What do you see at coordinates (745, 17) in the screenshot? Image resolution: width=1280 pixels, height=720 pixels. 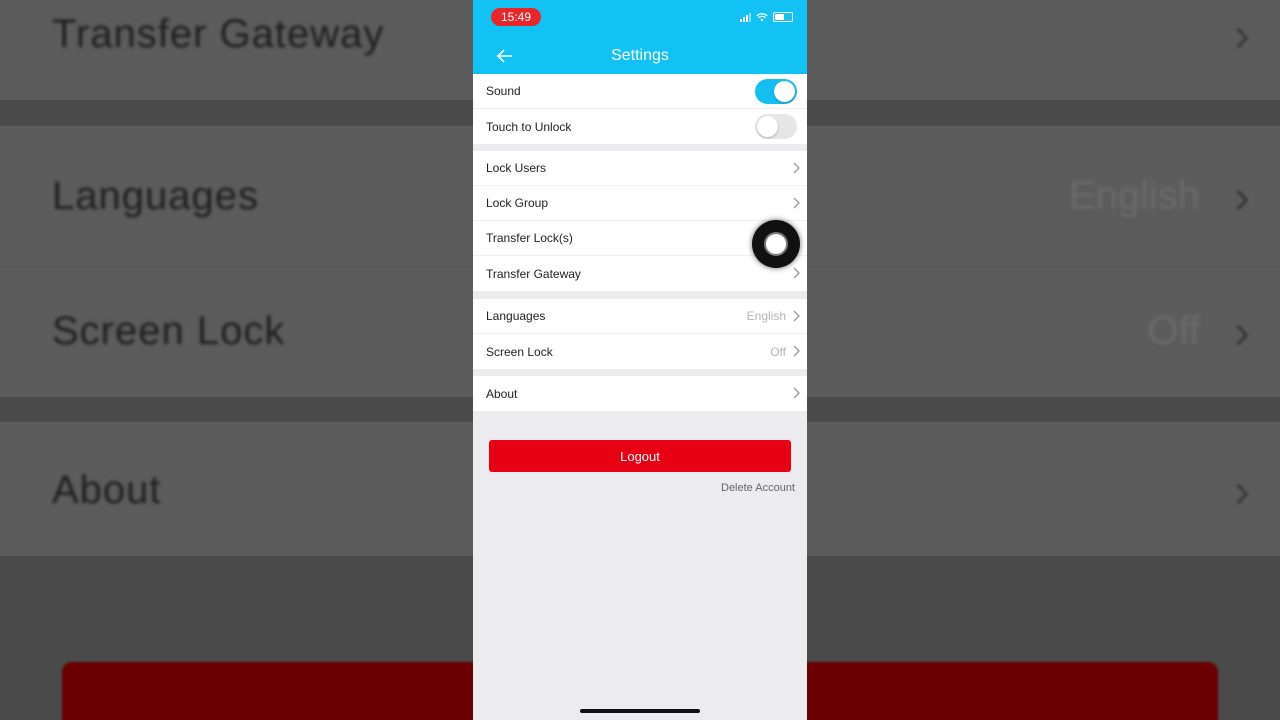 I see `signal-icon` at bounding box center [745, 17].